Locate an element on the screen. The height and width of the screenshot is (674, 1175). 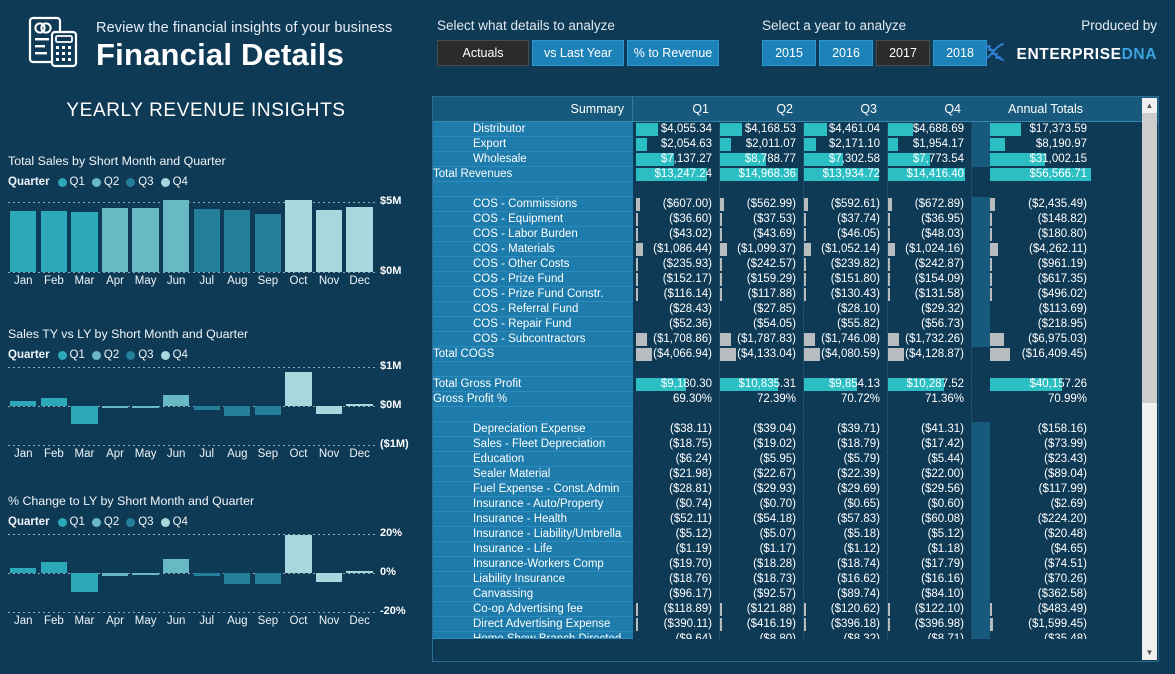
matrix-column-header: Annual Totals is located at coordinates (1039, 109).